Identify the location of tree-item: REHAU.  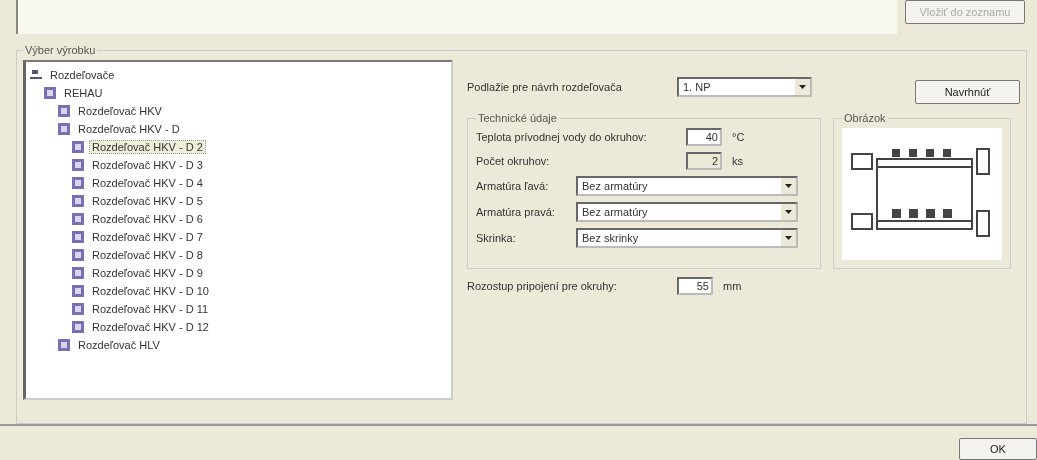
(83, 93).